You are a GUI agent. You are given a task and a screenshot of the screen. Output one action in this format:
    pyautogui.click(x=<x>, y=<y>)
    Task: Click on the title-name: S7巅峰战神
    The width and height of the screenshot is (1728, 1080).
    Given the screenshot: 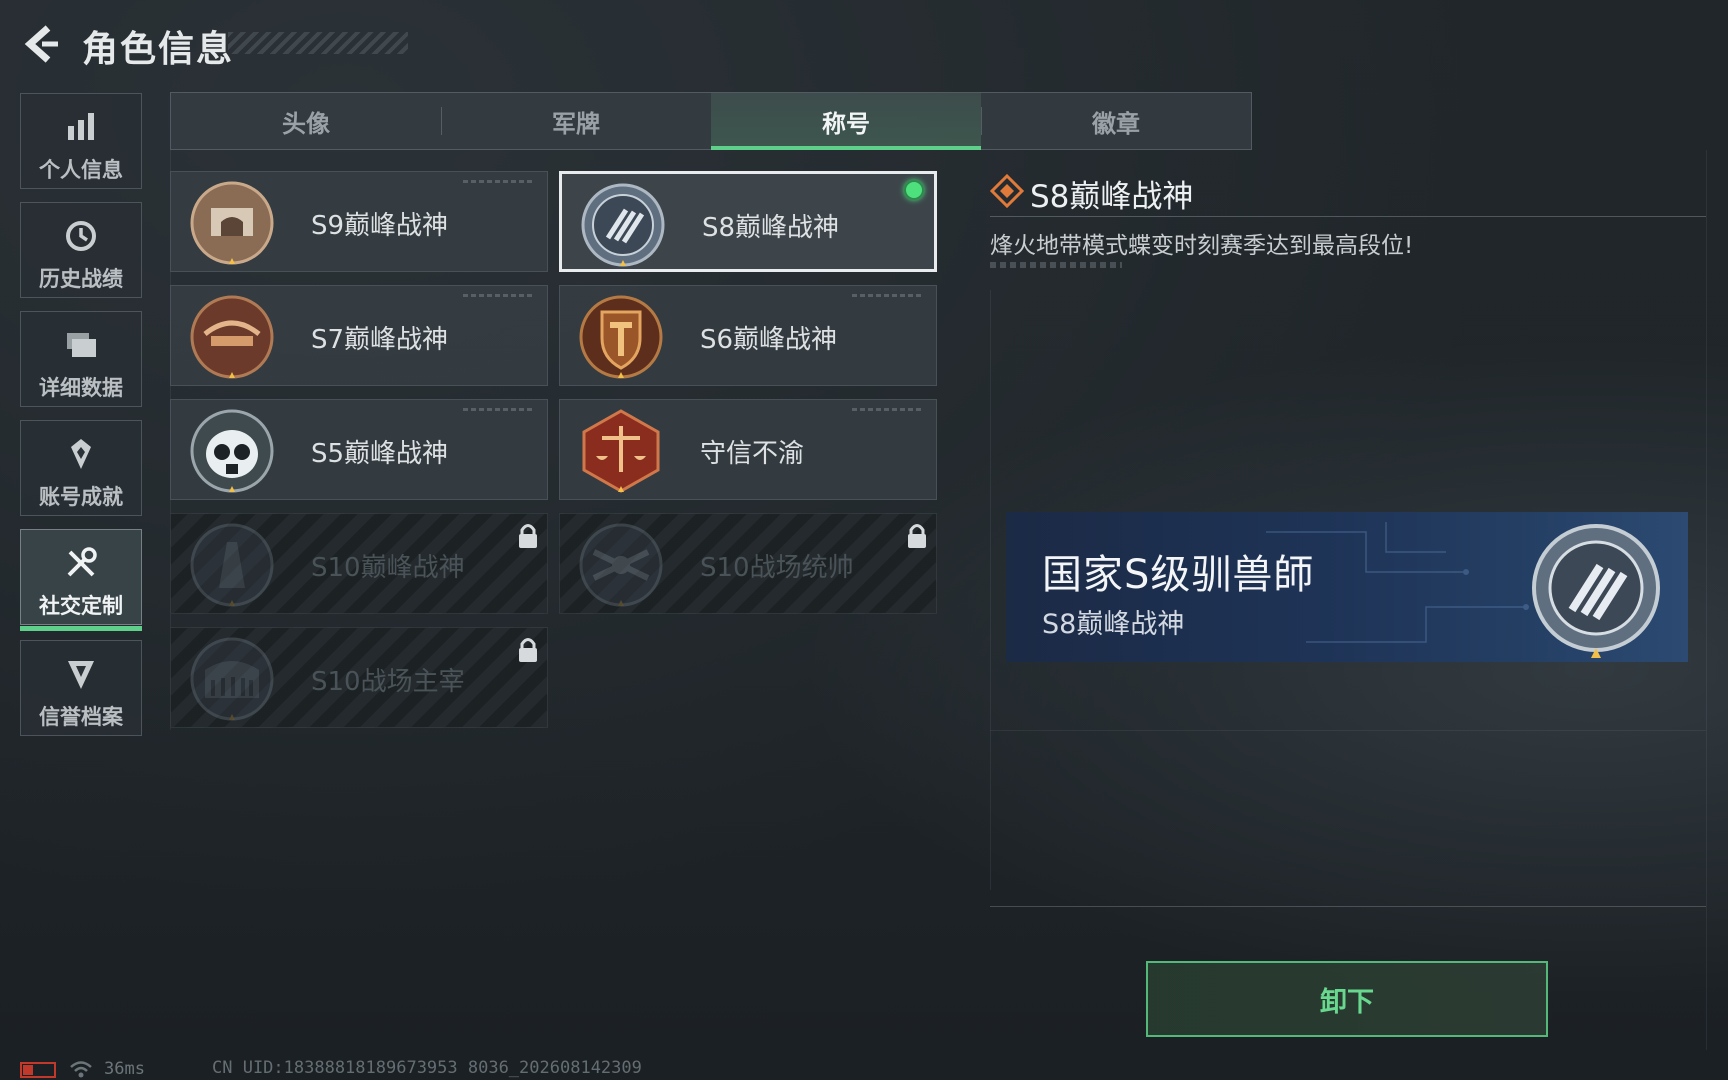 What is the action you would take?
    pyautogui.click(x=380, y=340)
    